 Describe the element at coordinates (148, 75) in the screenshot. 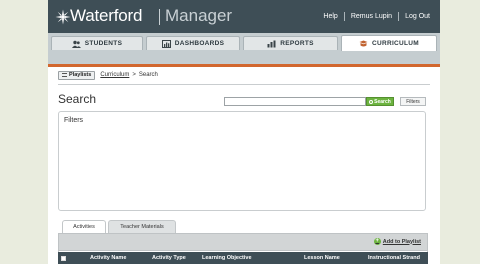

I see `breadcrumb-current: Search` at that location.